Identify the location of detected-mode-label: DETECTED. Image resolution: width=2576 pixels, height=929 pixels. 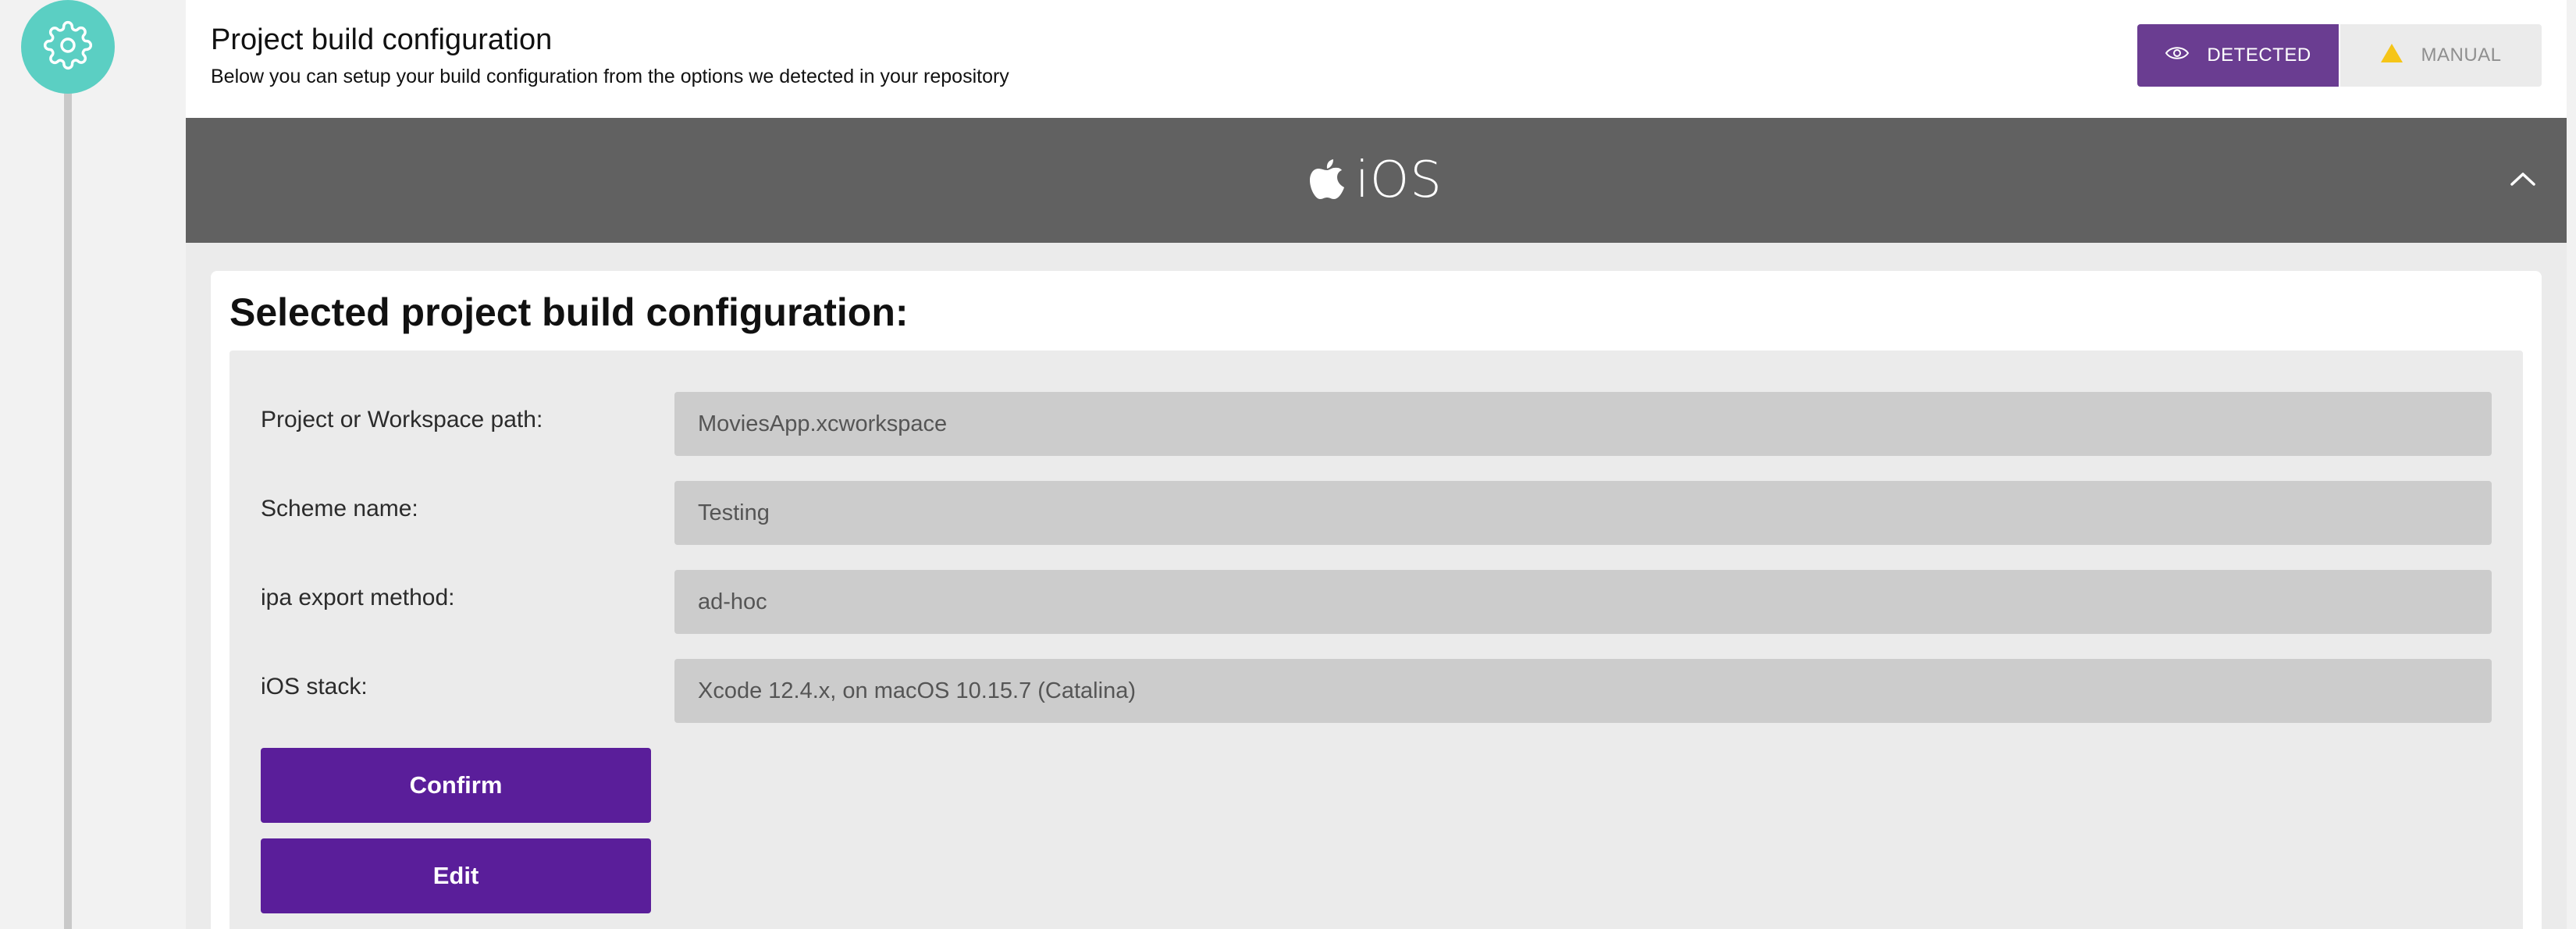
(2259, 55).